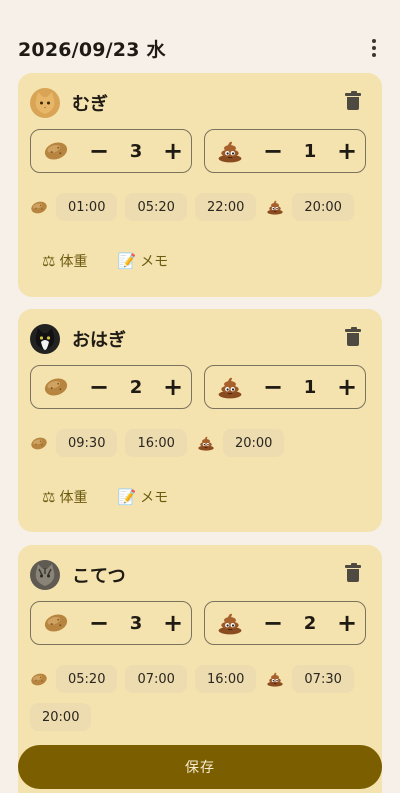 This screenshot has width=400, height=793. Describe the element at coordinates (99, 340) in the screenshot. I see `cat-name: おはぎ` at that location.